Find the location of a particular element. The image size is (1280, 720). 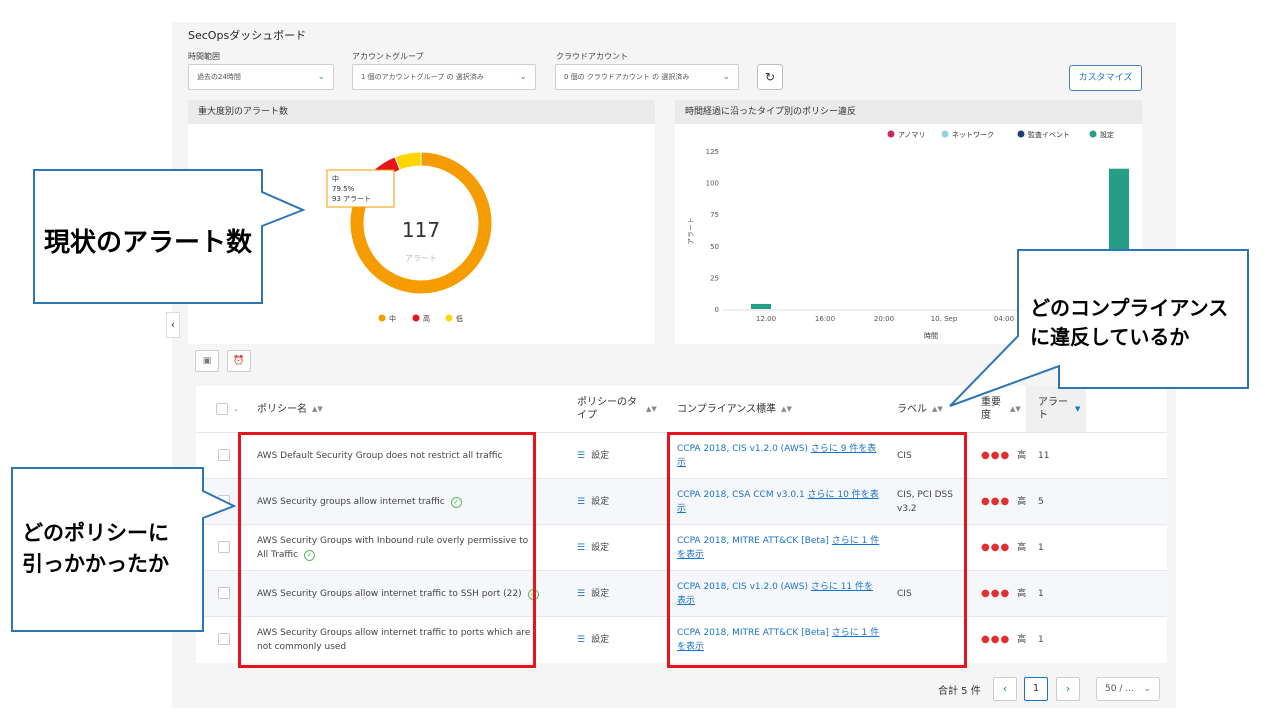

alerts-total-label: アラート is located at coordinates (421, 258).